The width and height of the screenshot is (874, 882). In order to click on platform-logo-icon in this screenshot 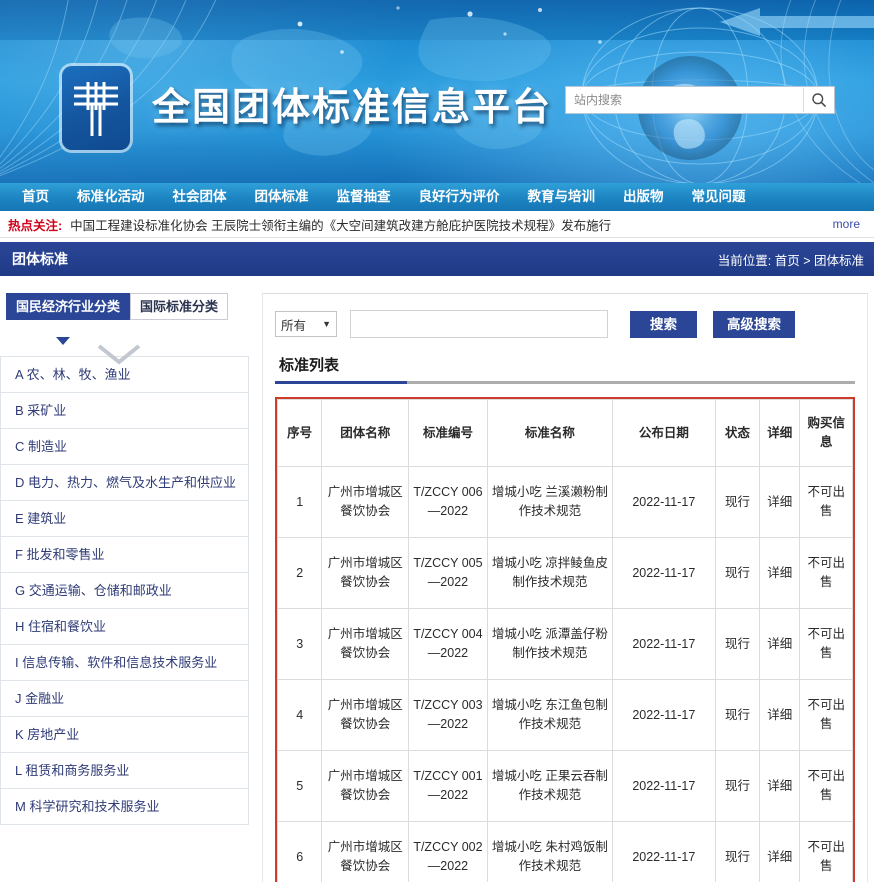, I will do `click(96, 108)`.